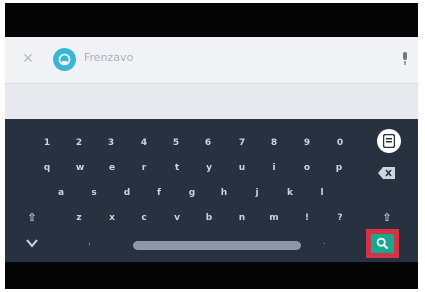 Image resolution: width=425 pixels, height=292 pixels. I want to click on key-j: j, so click(257, 193).